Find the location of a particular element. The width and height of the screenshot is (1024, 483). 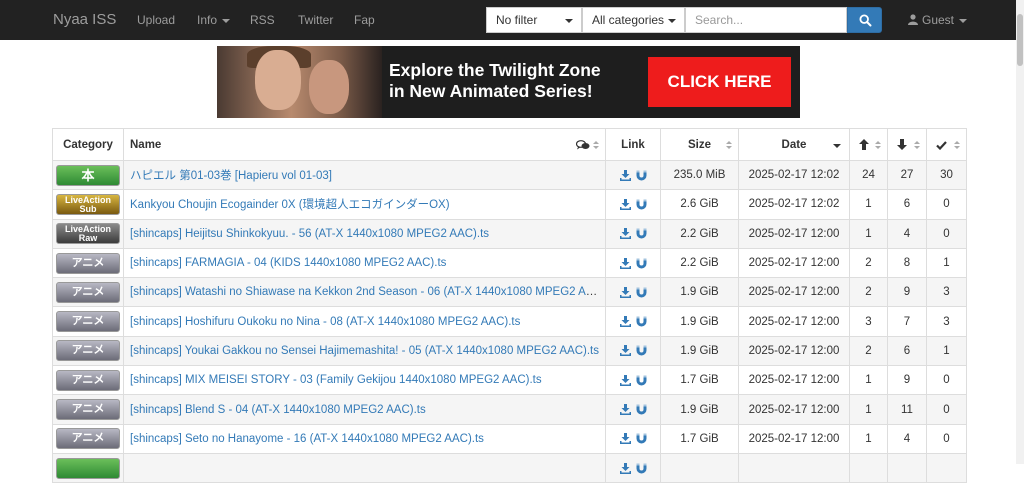

link-cell is located at coordinates (633, 175).